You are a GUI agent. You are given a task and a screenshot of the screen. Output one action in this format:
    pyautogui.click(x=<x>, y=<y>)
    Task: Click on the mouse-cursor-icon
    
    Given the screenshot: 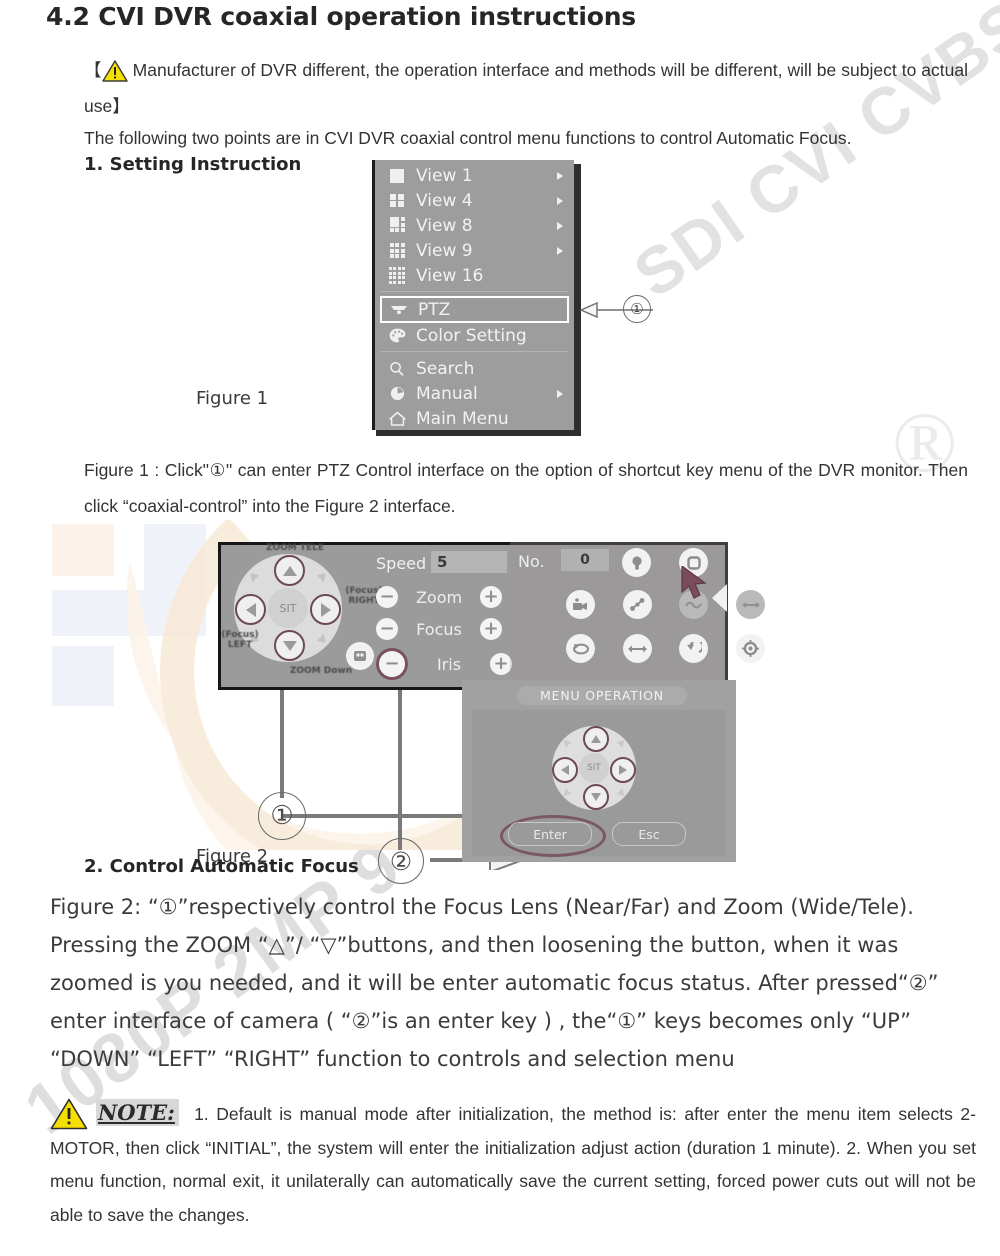 What is the action you would take?
    pyautogui.click(x=694, y=582)
    